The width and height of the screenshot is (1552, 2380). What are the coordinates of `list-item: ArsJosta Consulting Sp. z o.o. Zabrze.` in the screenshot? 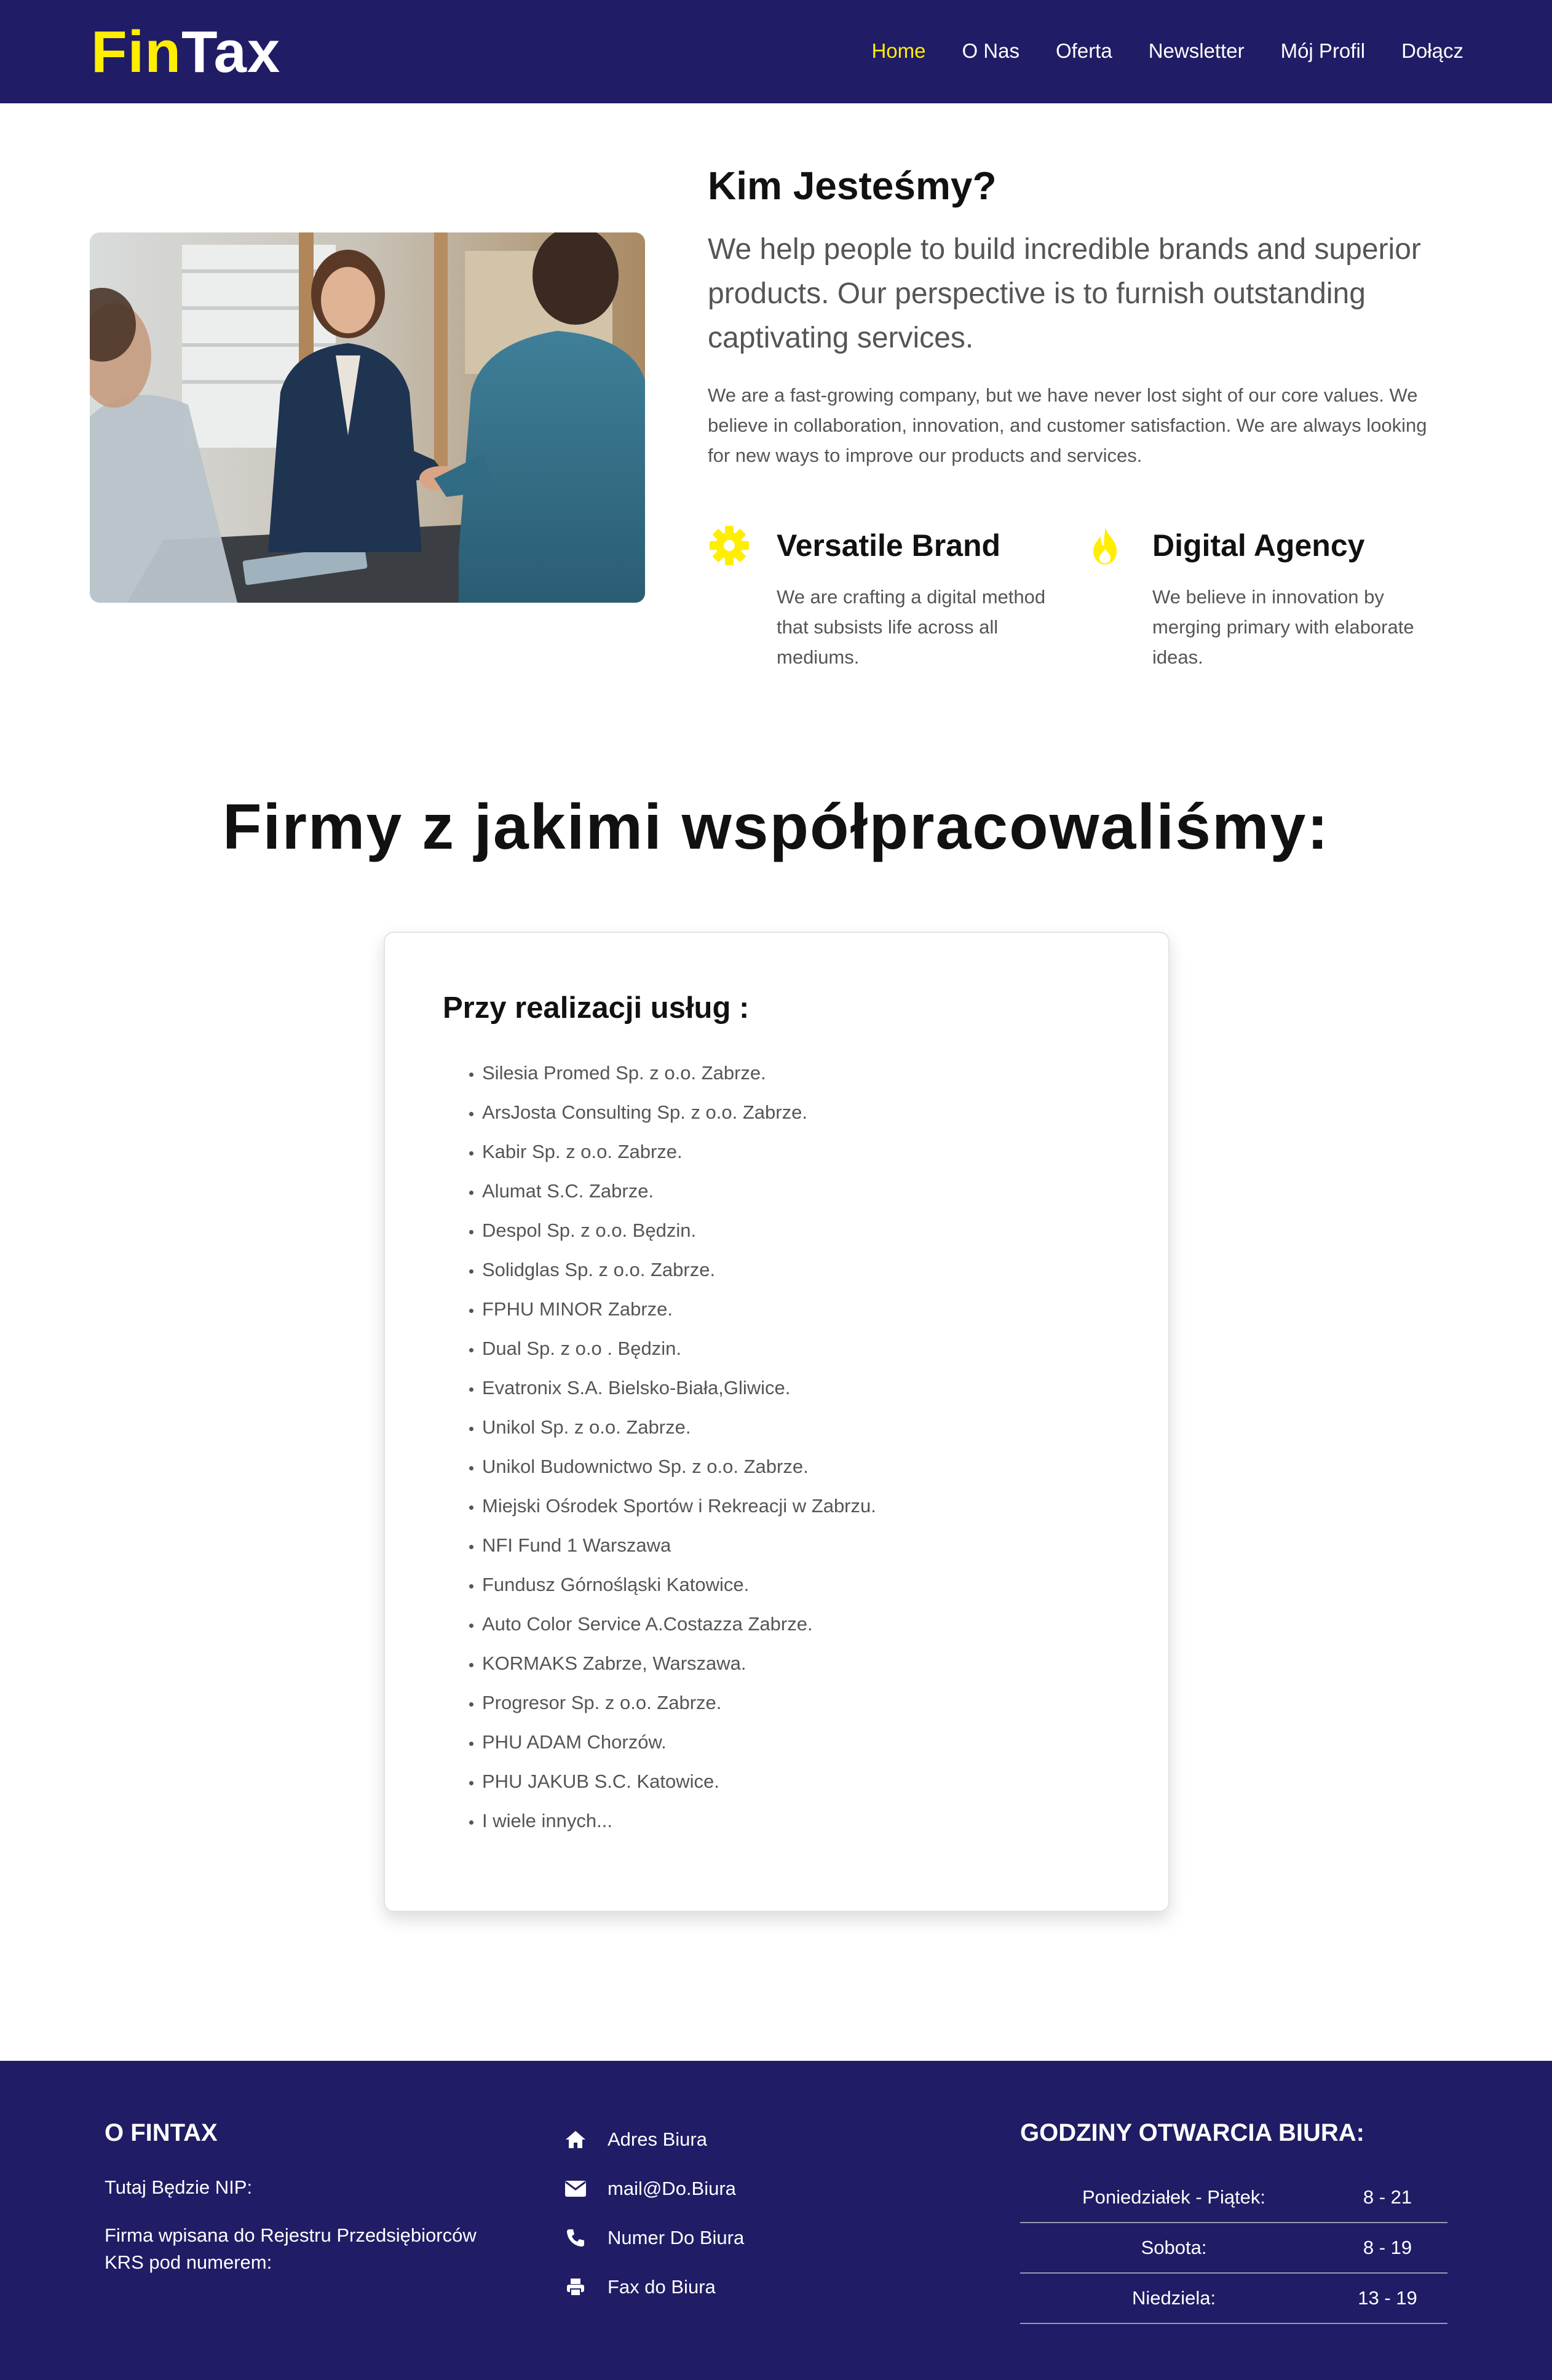 It's located at (805, 1112).